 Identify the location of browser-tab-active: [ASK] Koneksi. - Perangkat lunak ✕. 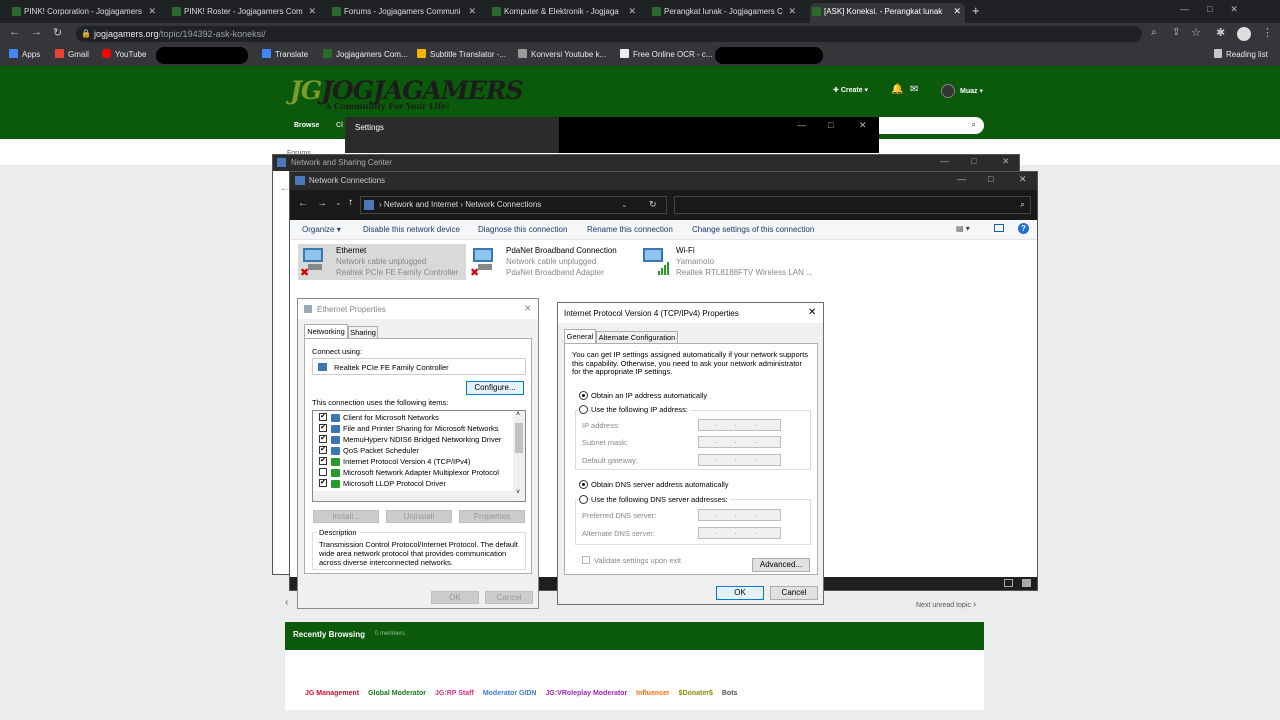
(887, 13).